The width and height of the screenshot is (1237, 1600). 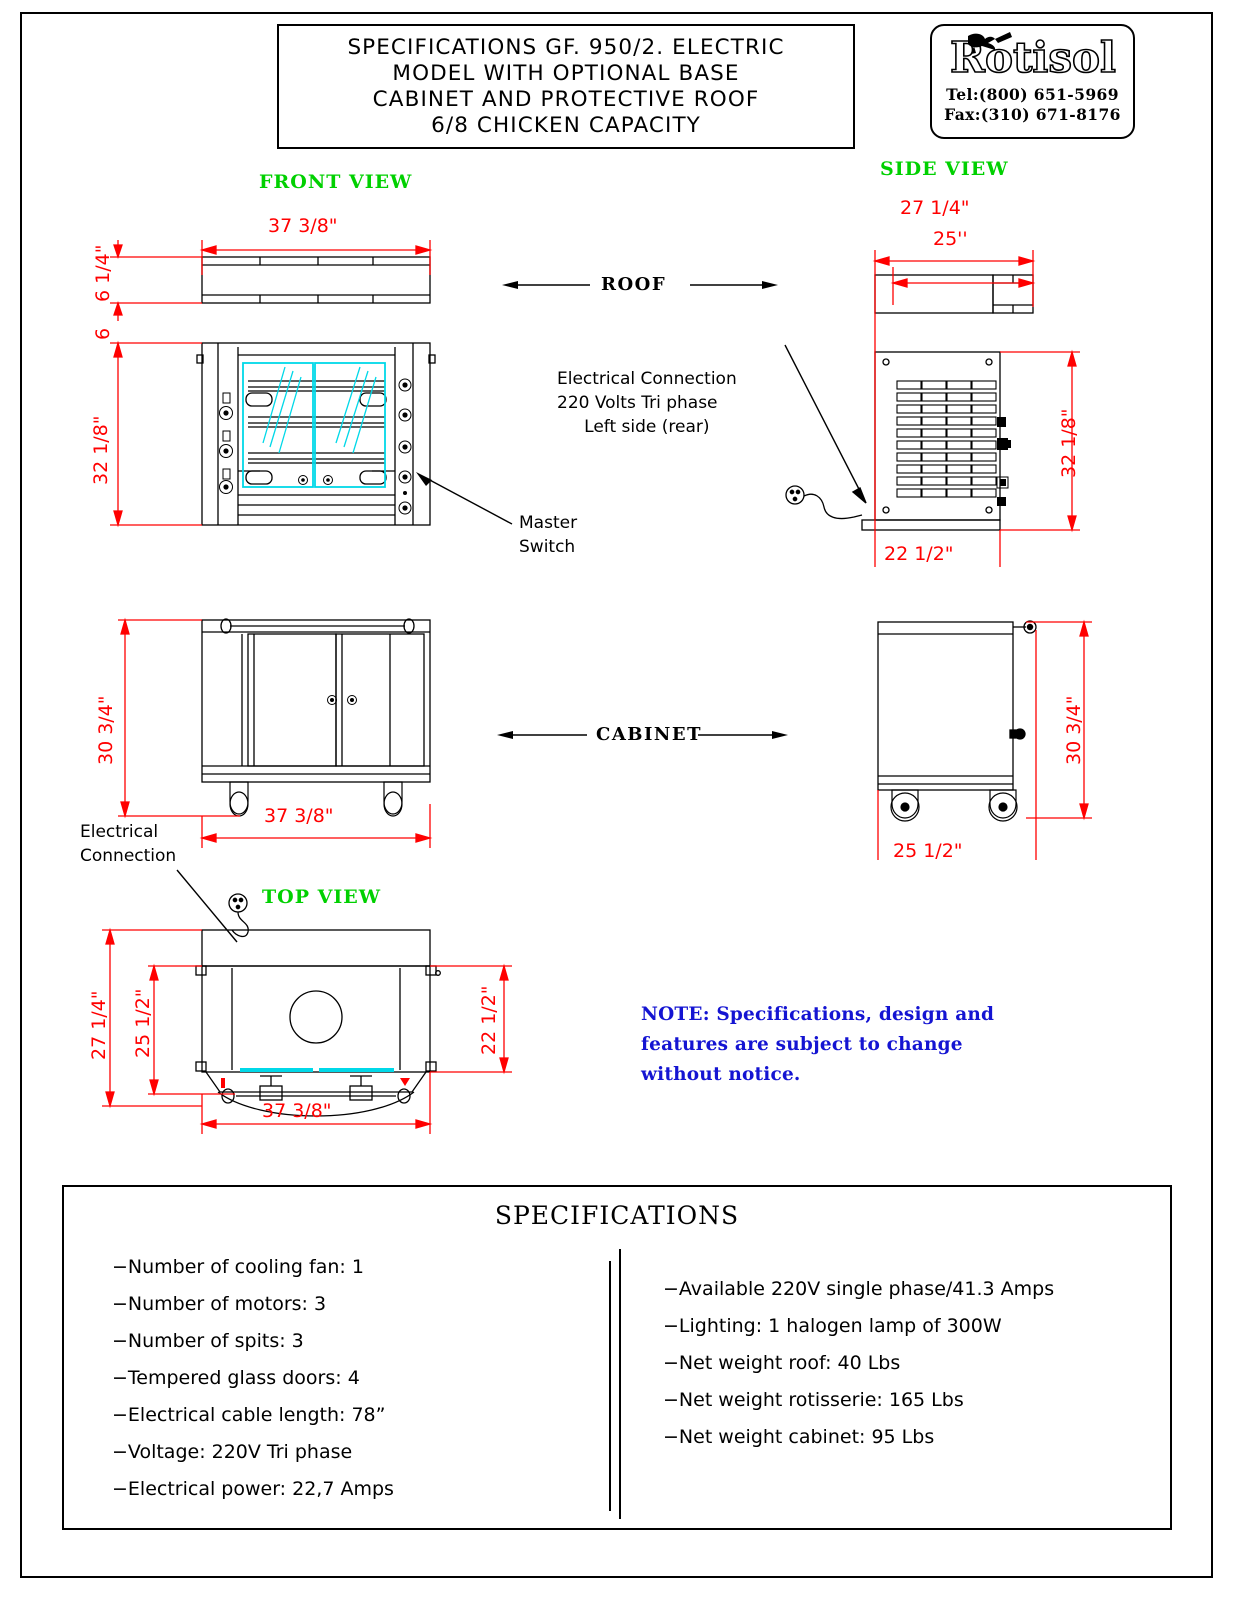 What do you see at coordinates (799, 1437) in the screenshot?
I see `spec-item: −Net weight cabinet: 95 Lbs` at bounding box center [799, 1437].